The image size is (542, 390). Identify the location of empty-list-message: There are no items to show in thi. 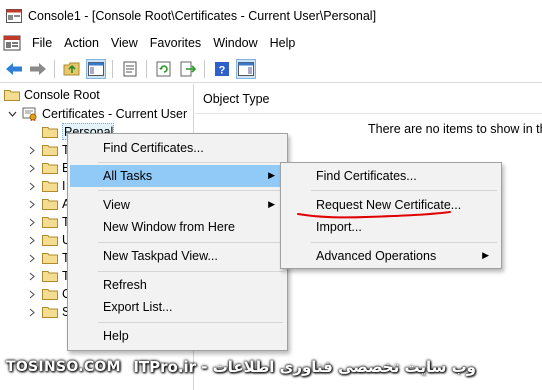
(455, 129).